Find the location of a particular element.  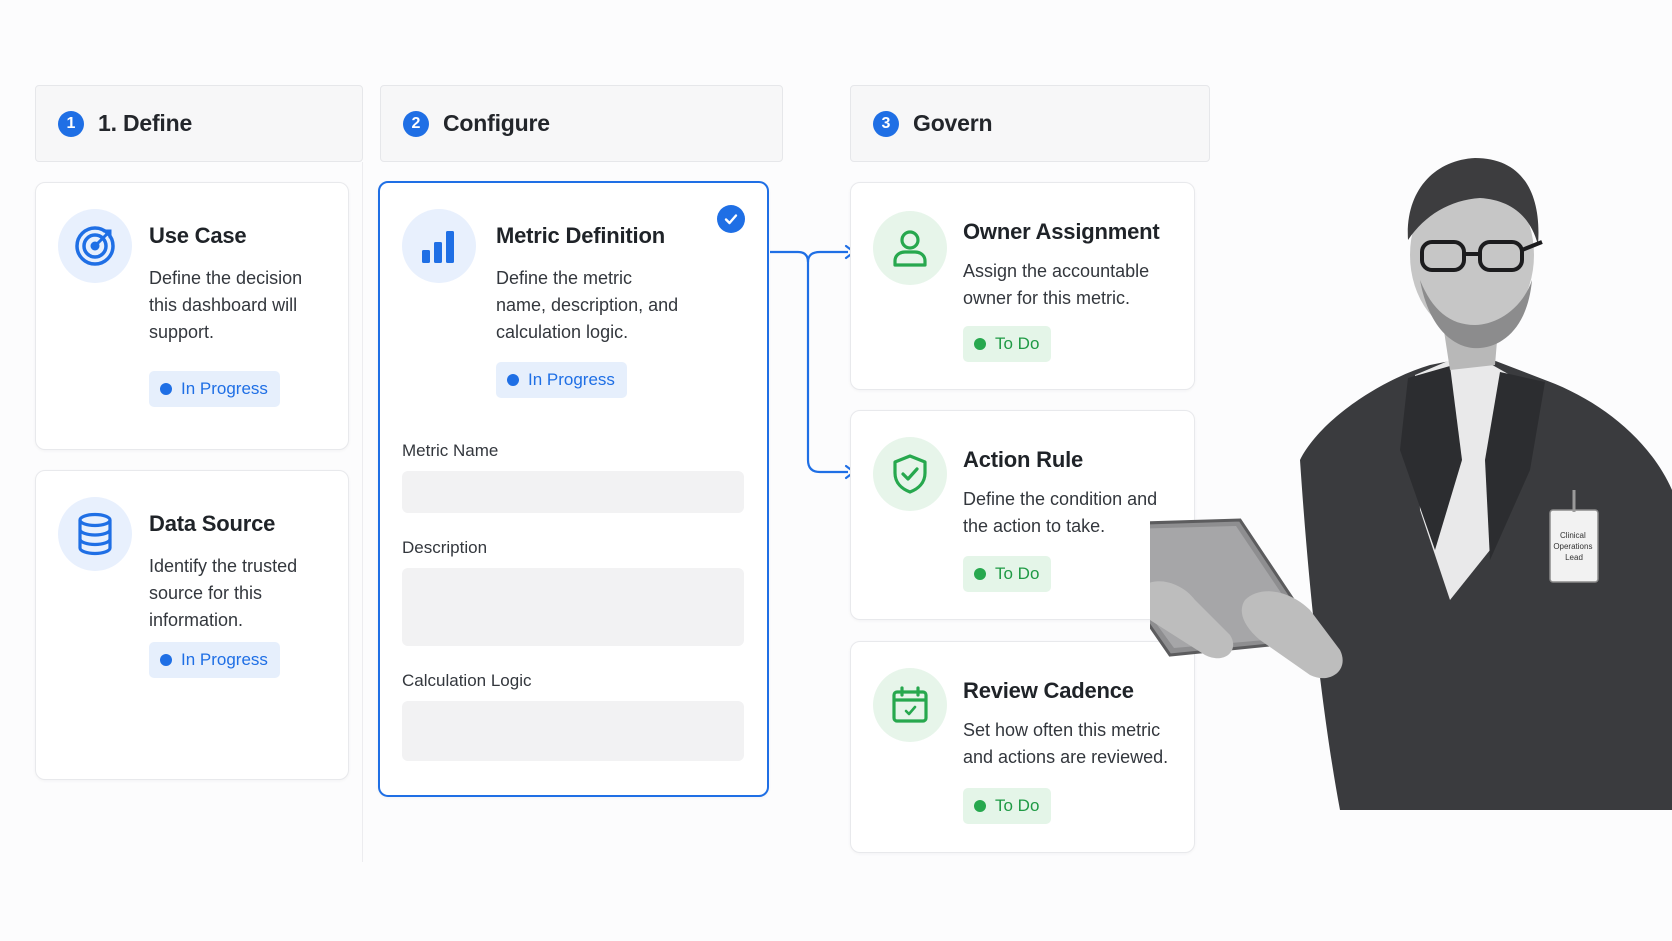

step-number: 1 is located at coordinates (71, 123).